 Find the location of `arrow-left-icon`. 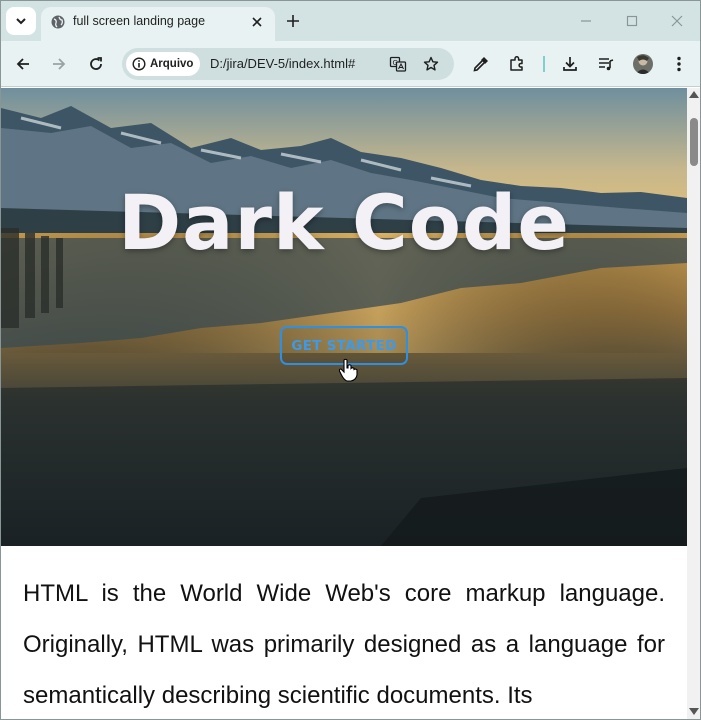

arrow-left-icon is located at coordinates (22, 64).